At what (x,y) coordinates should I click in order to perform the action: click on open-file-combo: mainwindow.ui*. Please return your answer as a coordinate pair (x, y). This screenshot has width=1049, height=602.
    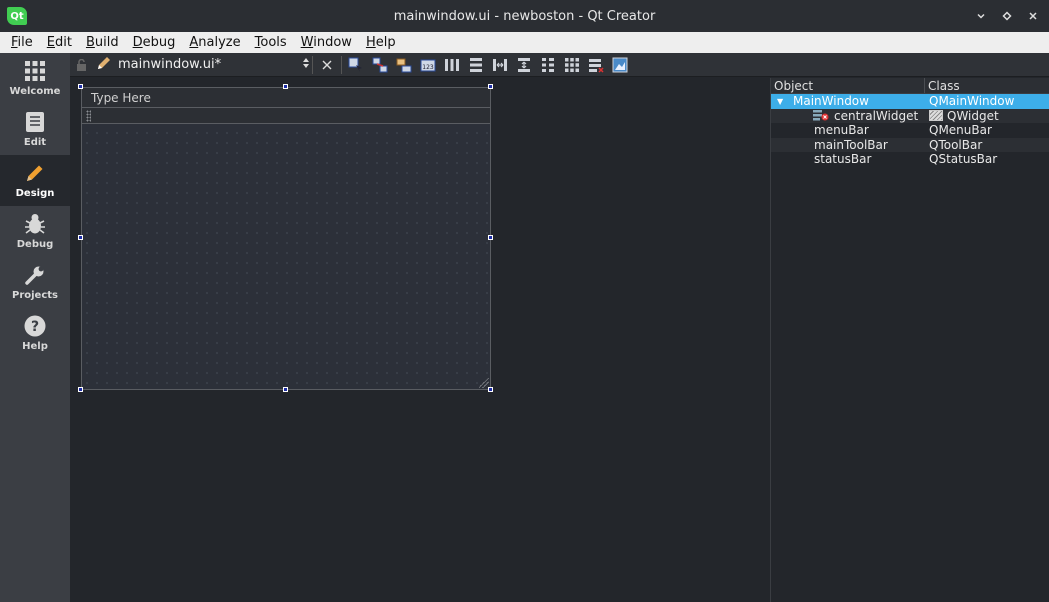
    Looking at the image, I should click on (201, 65).